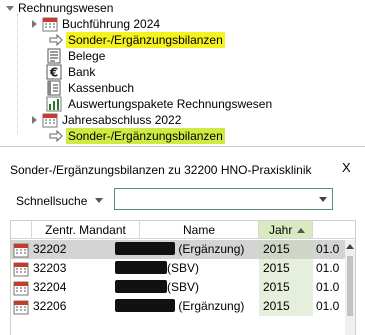  I want to click on close-button: X, so click(346, 167).